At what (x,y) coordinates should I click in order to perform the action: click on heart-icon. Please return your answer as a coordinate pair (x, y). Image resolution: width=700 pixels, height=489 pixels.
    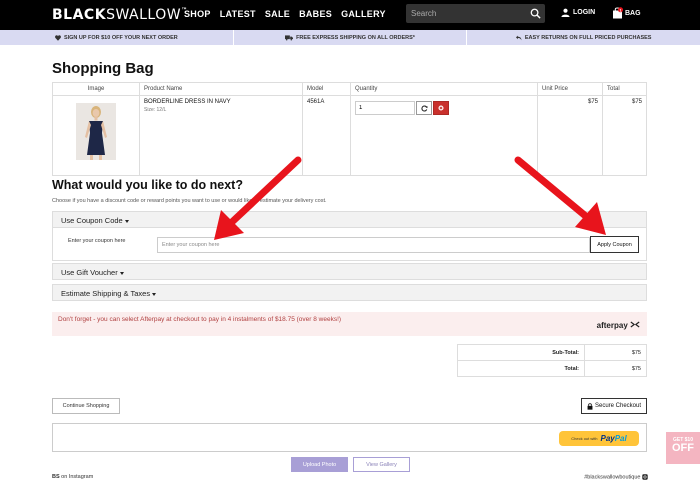
    Looking at the image, I should click on (58, 37).